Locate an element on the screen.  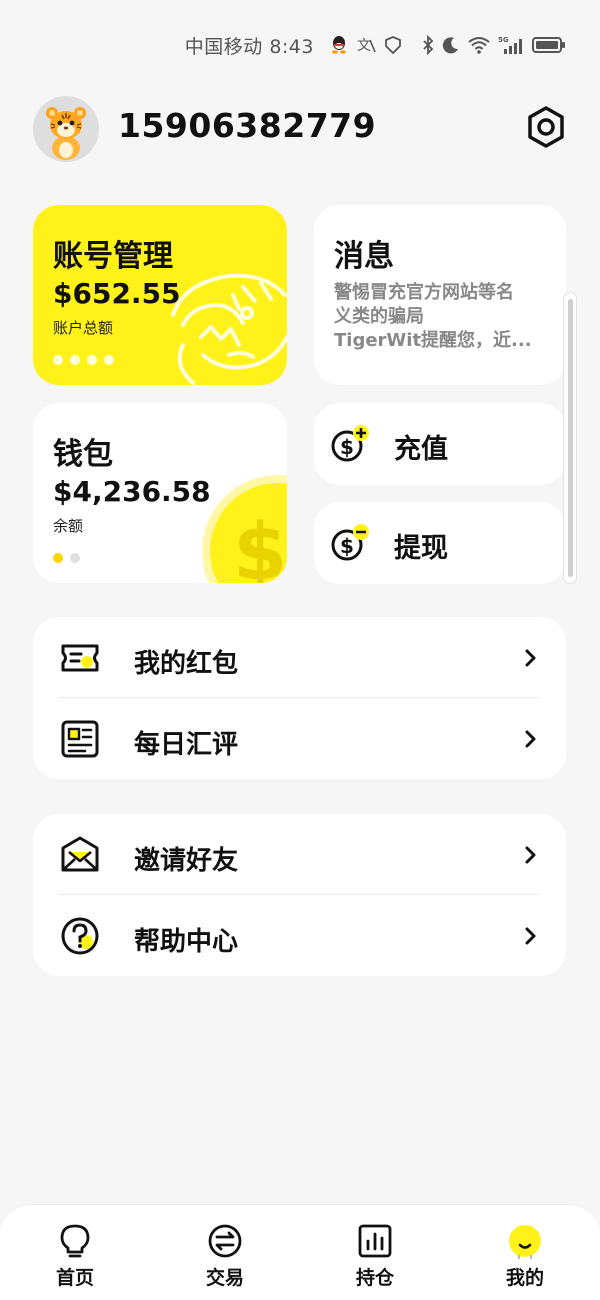
status-bar: 中国移动 8:43 文 5G is located at coordinates (300, 45).